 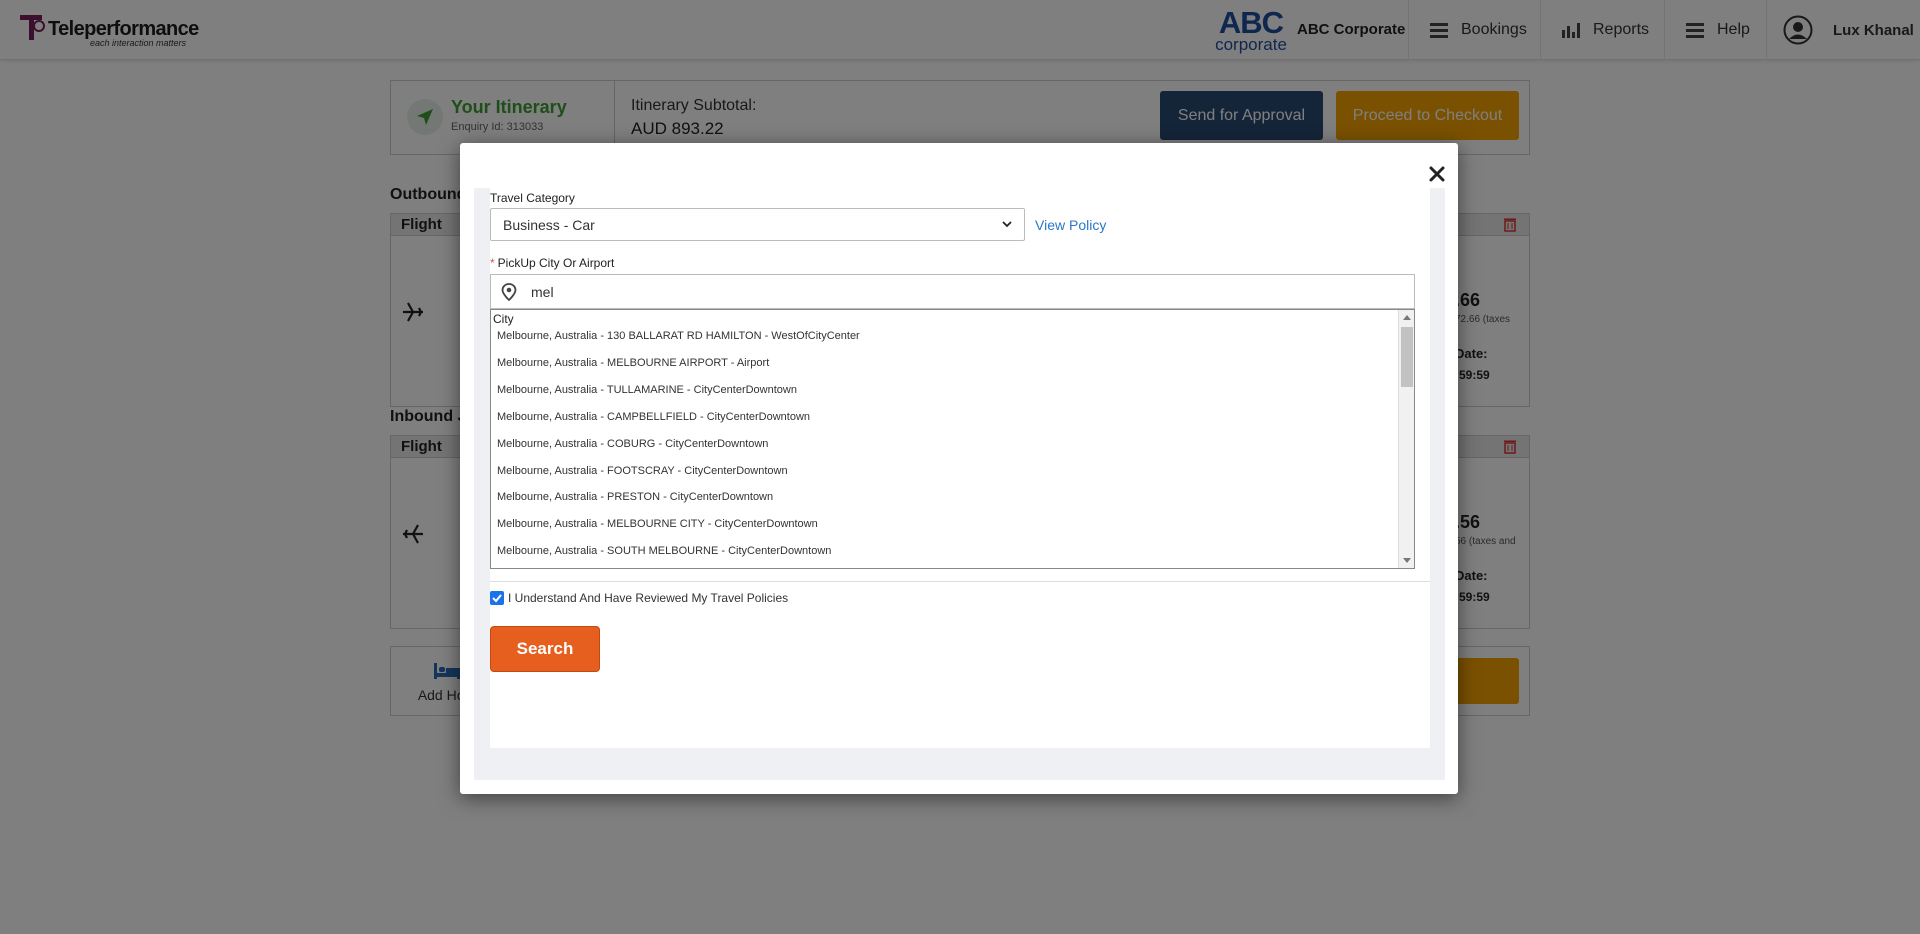 What do you see at coordinates (556, 263) in the screenshot?
I see `pickup-label-text: PickUp City Or Airport` at bounding box center [556, 263].